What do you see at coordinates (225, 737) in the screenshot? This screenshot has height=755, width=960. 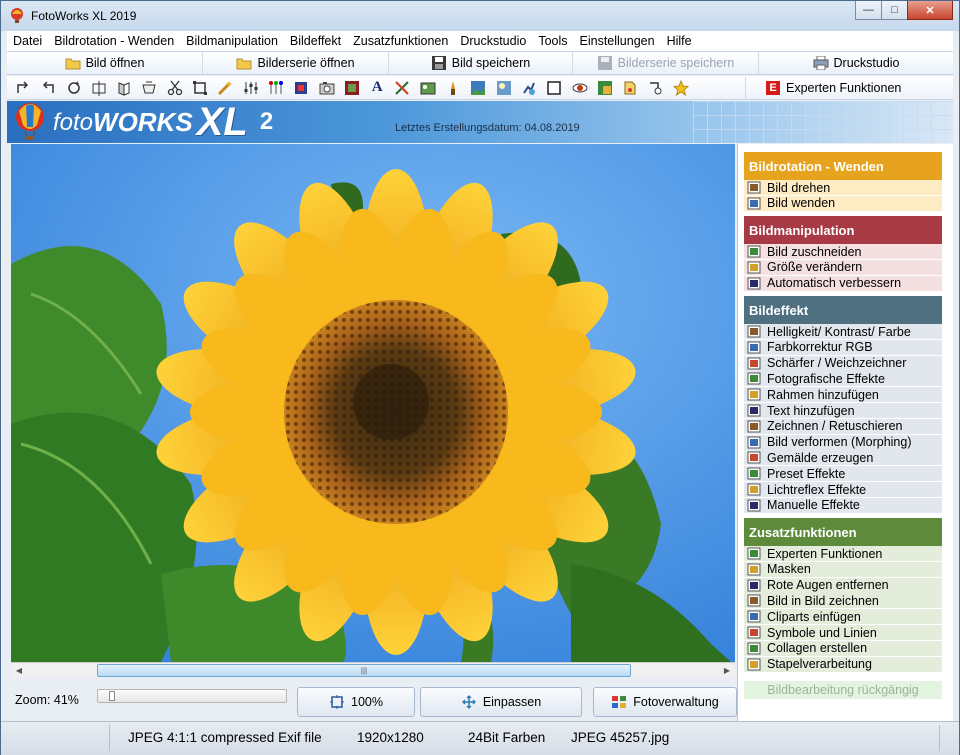 I see `status-format: JPEG 4:1:1 compressed Exif file` at bounding box center [225, 737].